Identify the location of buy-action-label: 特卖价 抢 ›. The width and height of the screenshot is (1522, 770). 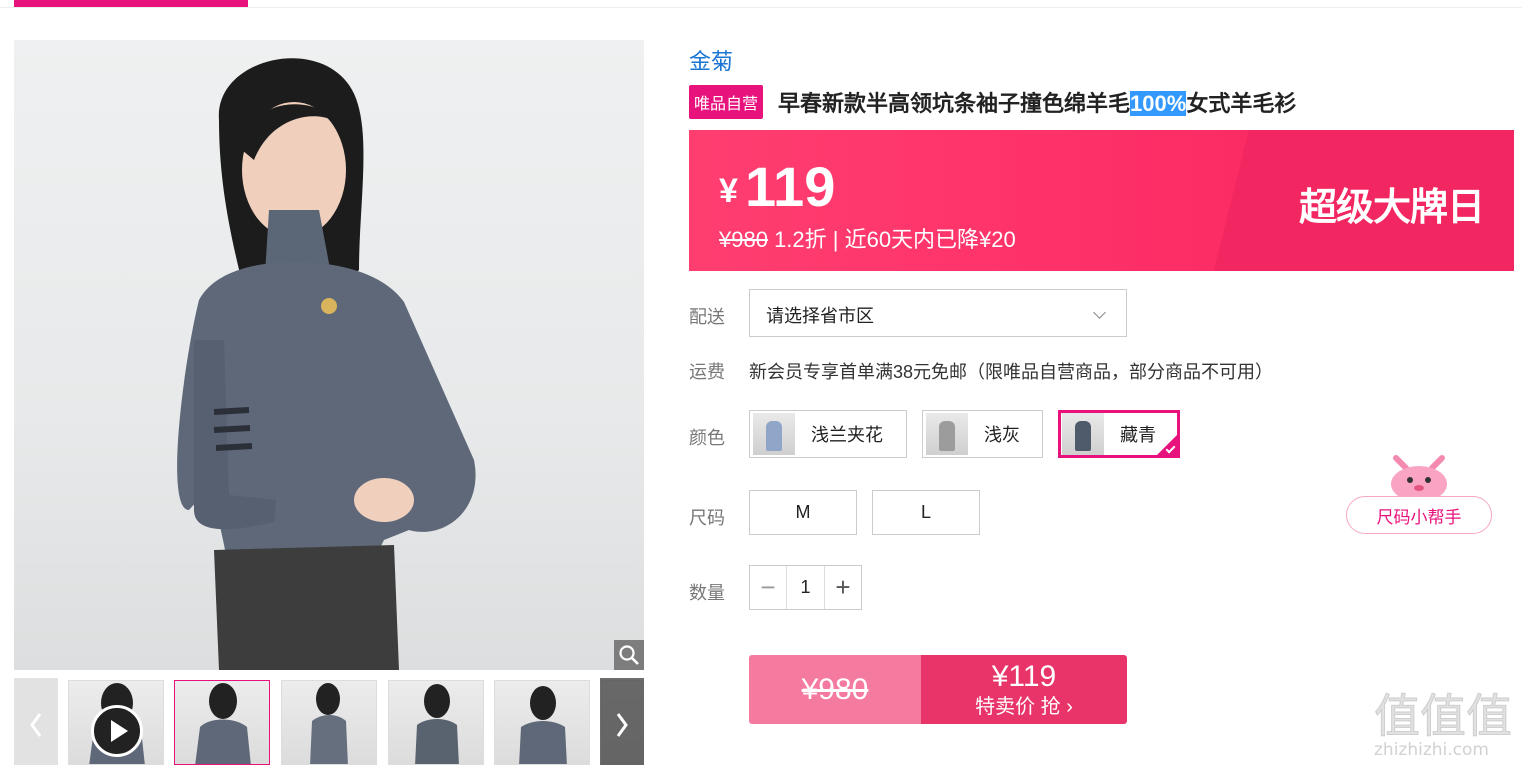
(1024, 706).